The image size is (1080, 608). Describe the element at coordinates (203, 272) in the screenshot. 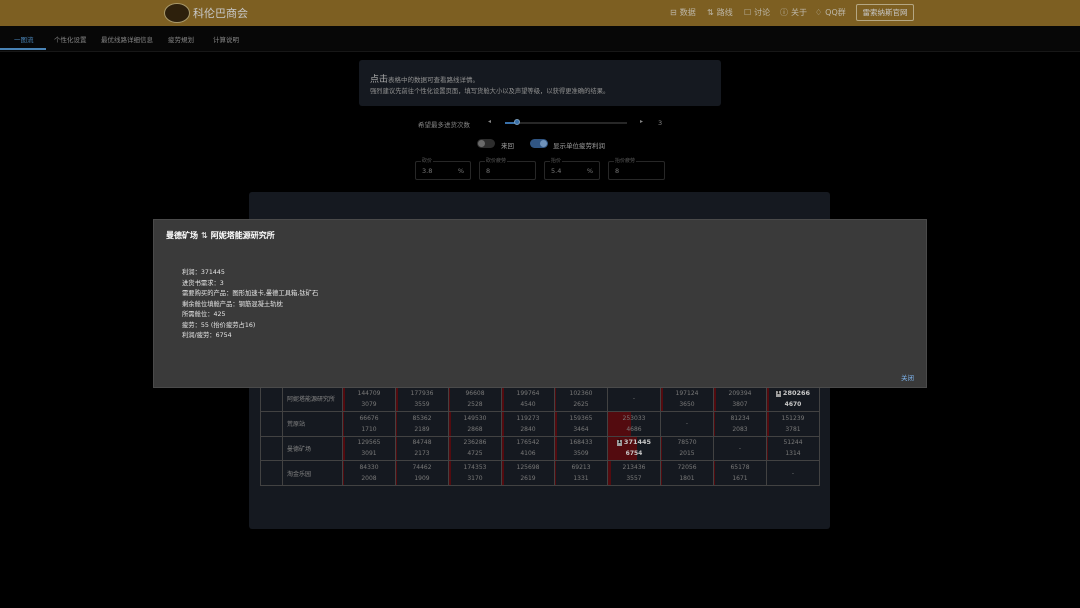

I see `detail-profit: 利润：371445` at that location.